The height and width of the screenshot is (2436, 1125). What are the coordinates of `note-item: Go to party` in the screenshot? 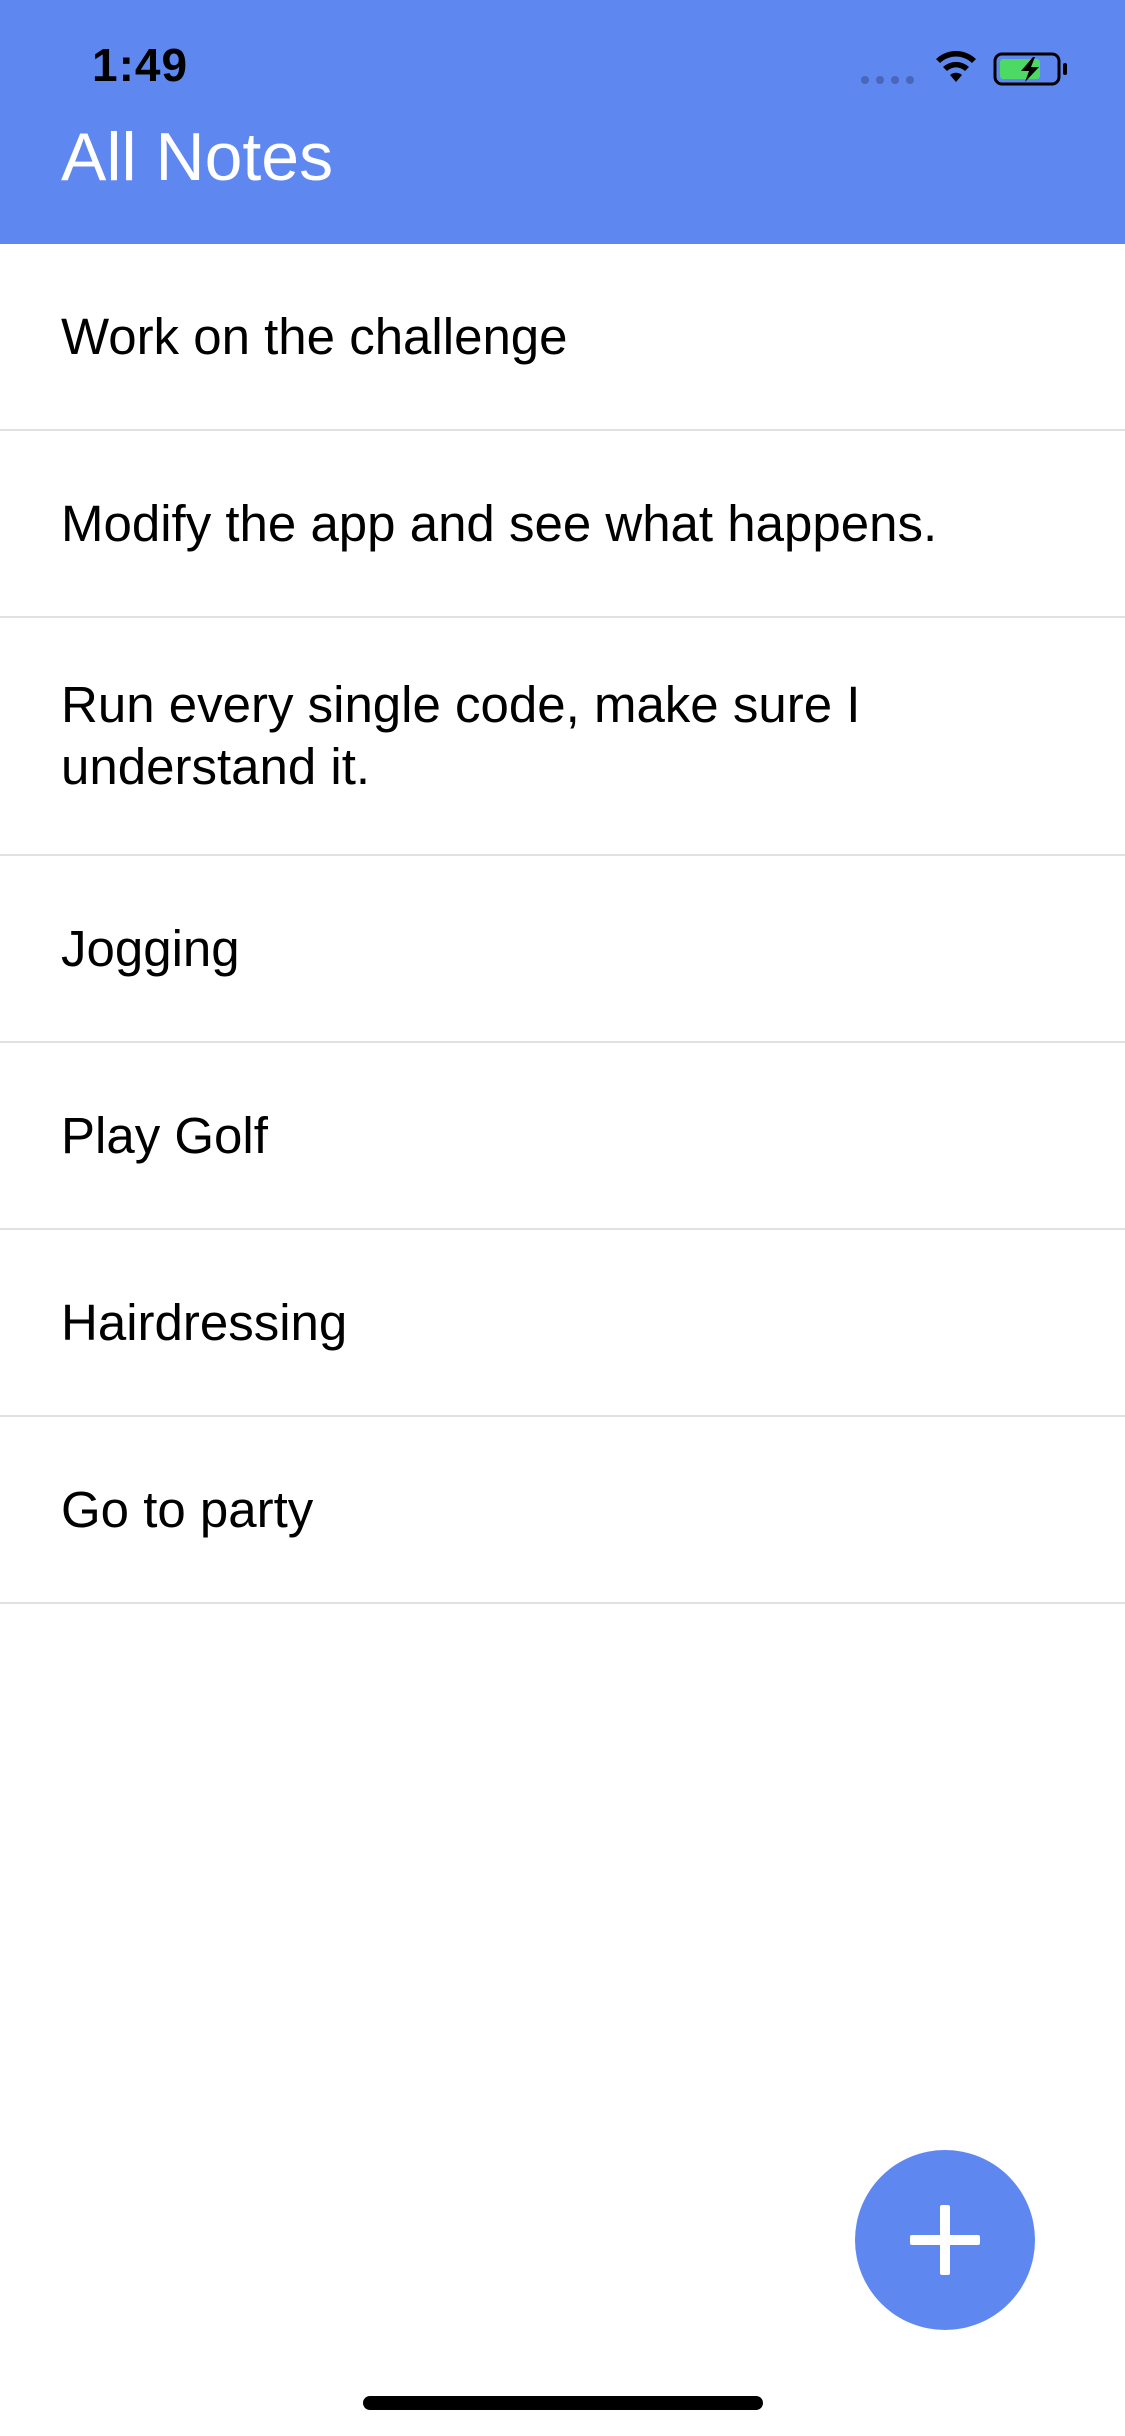 It's located at (562, 1510).